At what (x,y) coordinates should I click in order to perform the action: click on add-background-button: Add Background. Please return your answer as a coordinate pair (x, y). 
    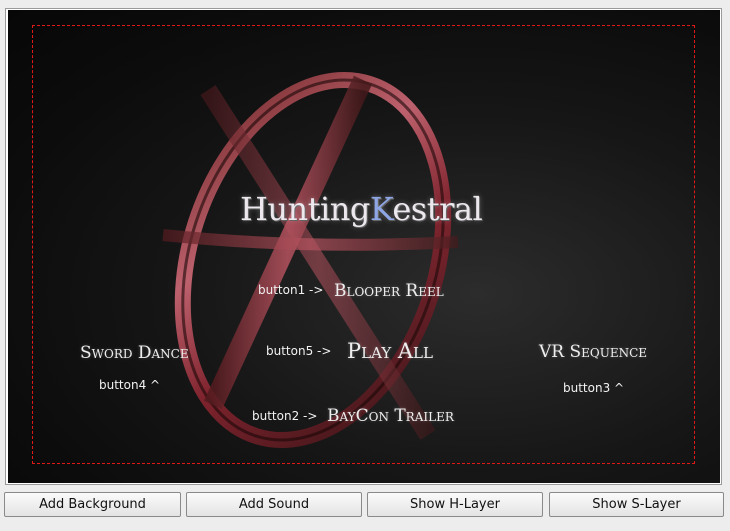
    Looking at the image, I should click on (92, 504).